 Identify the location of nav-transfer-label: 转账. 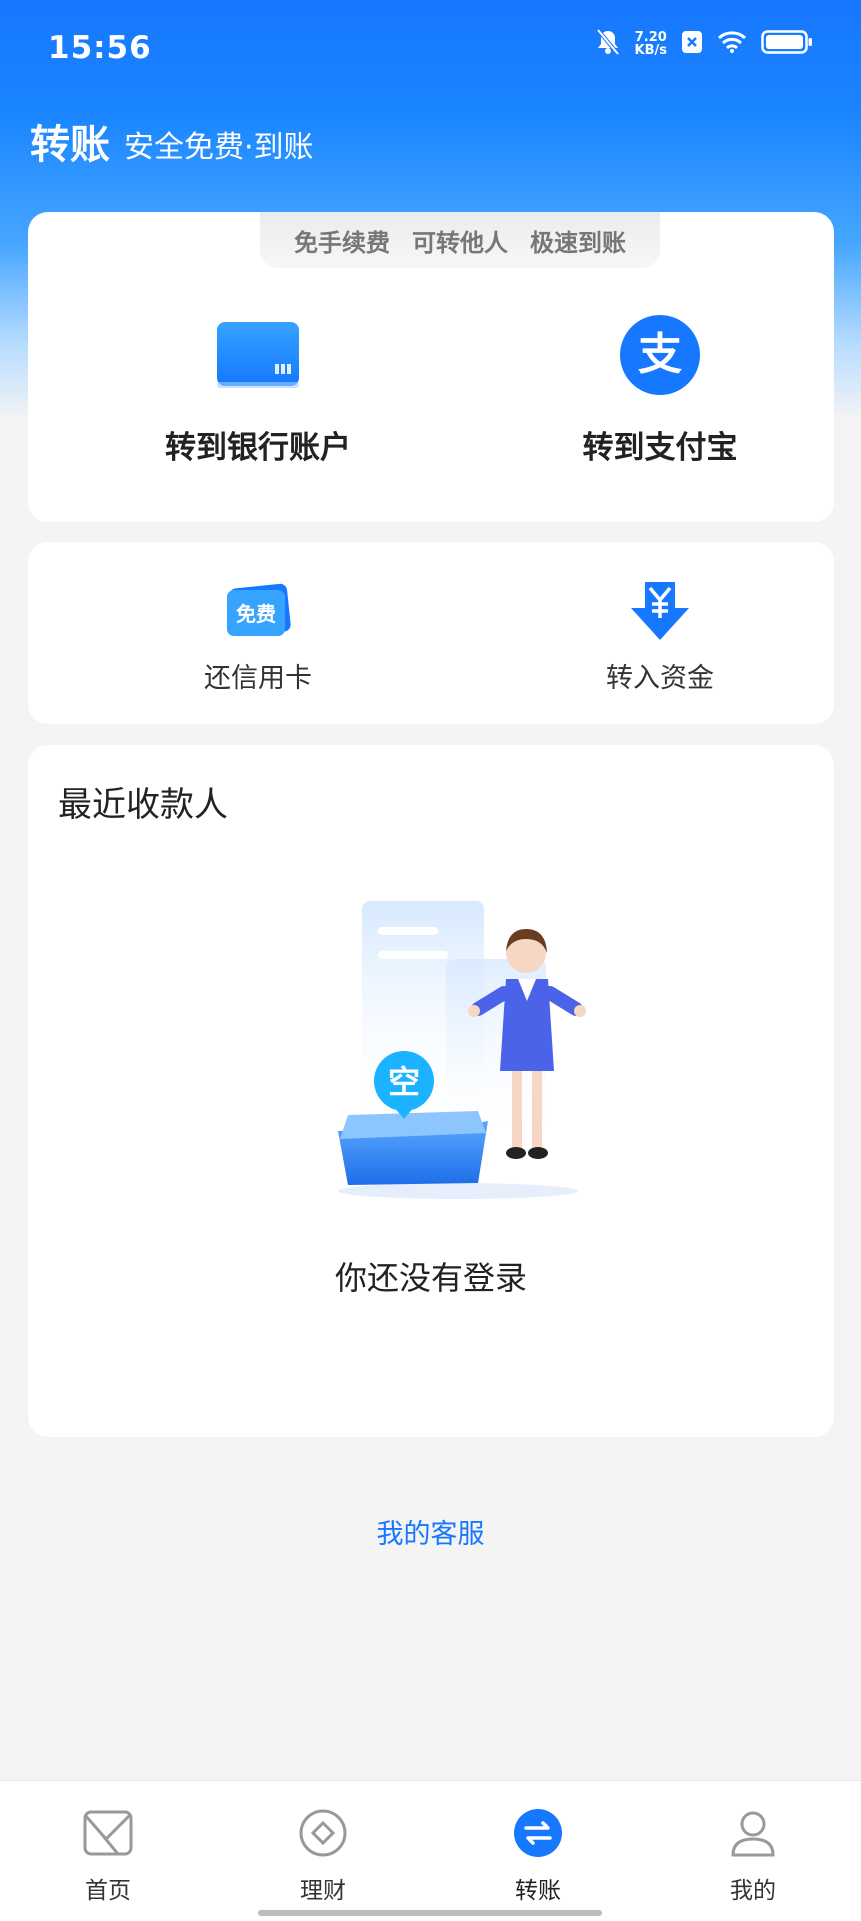
(538, 1891).